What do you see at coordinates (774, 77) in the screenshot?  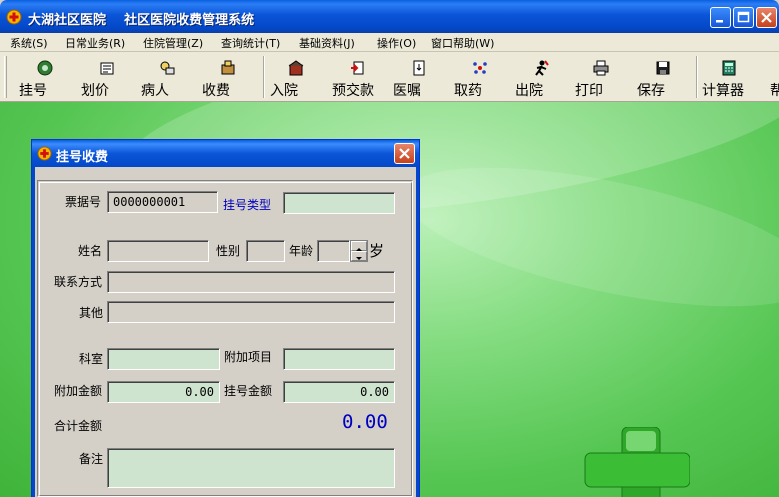 I see `toolbar-overflow-button: 帮` at bounding box center [774, 77].